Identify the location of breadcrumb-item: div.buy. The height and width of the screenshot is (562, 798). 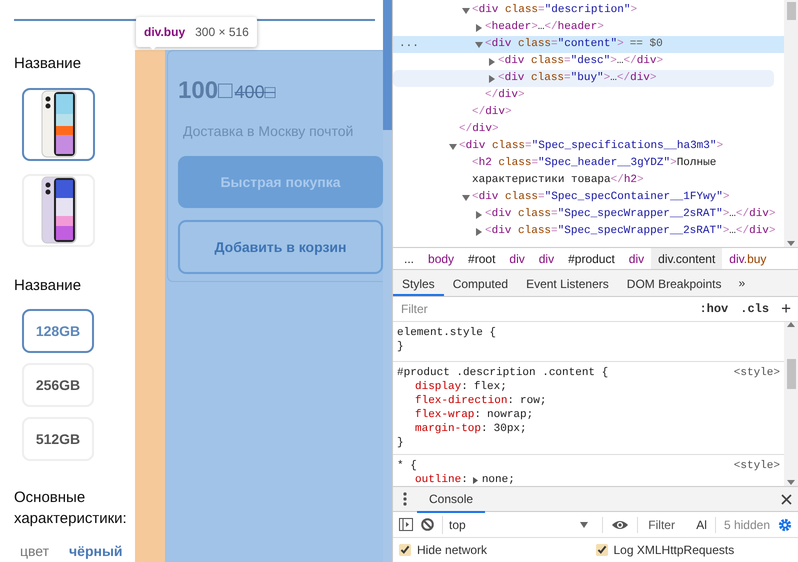
(748, 258).